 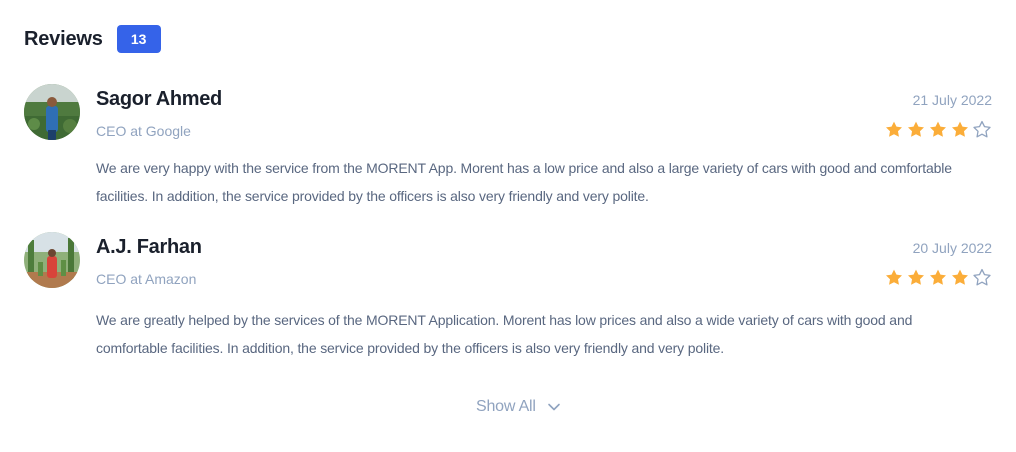 What do you see at coordinates (952, 248) in the screenshot?
I see `review-date: 20 July 2022` at bounding box center [952, 248].